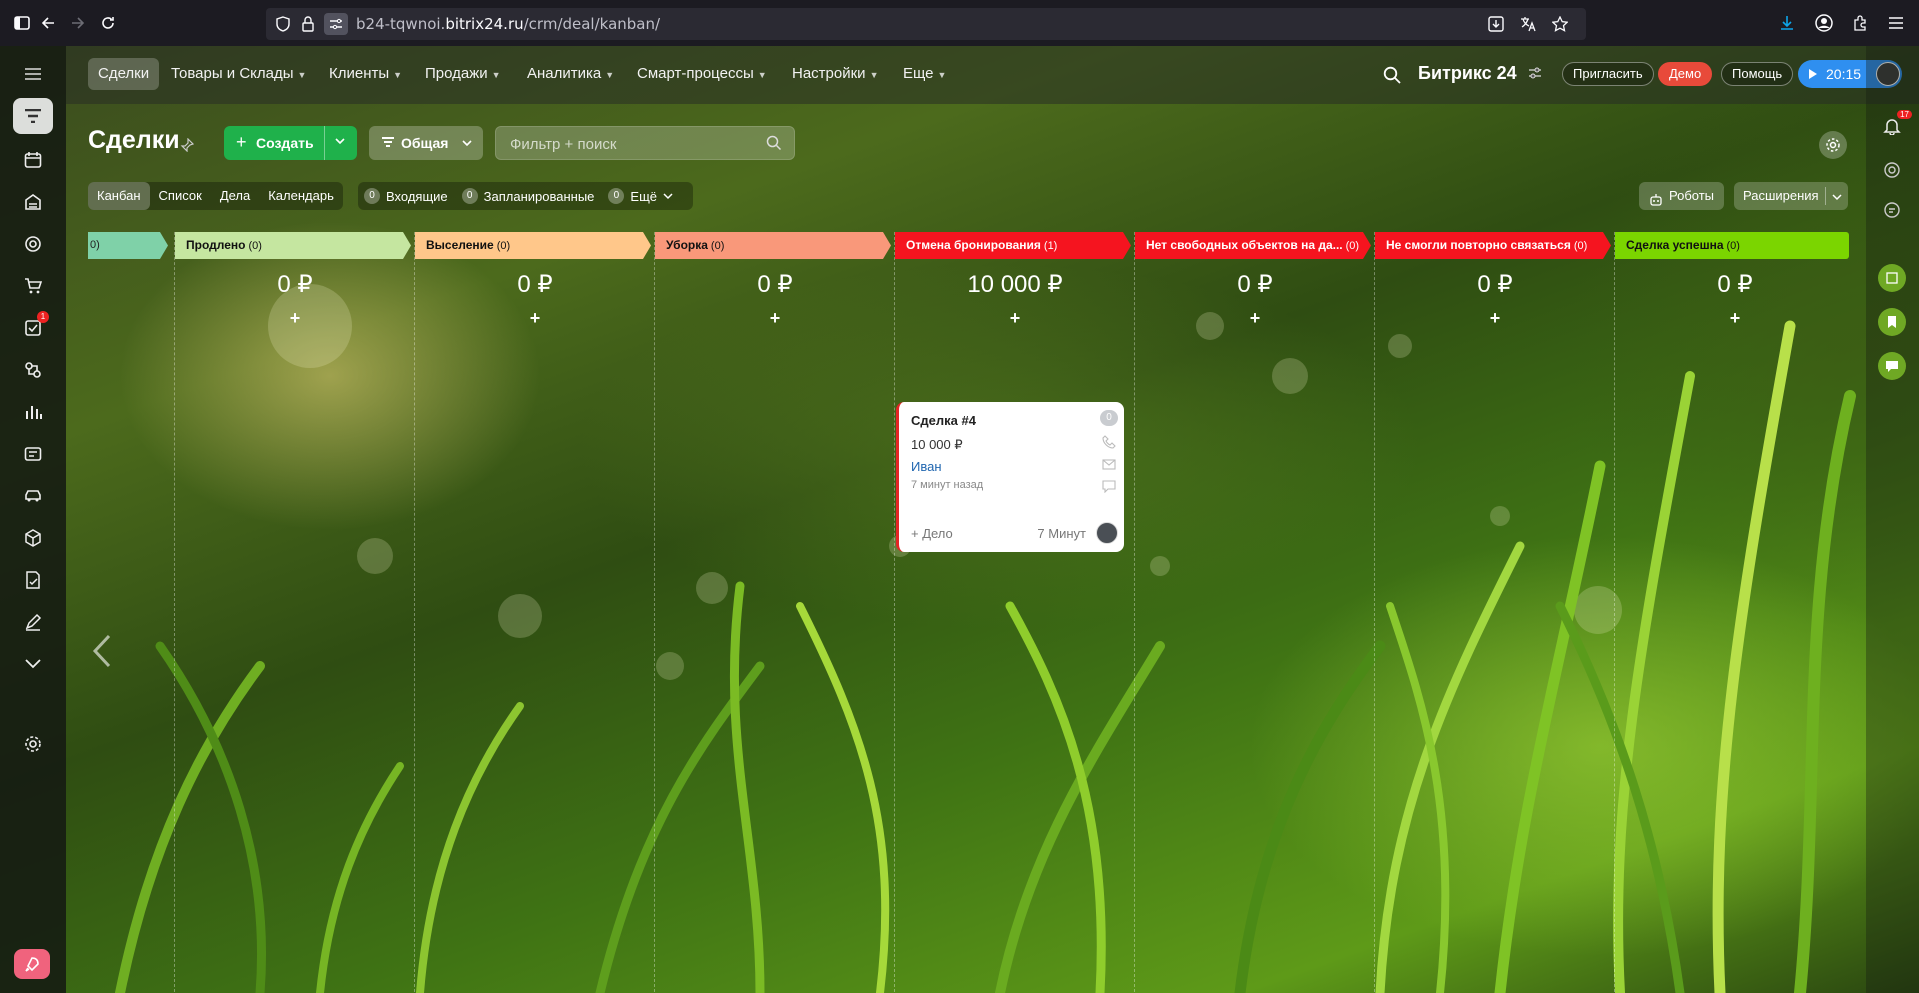 Image resolution: width=1919 pixels, height=993 pixels. Describe the element at coordinates (1109, 486) in the screenshot. I see `chat-icon` at that location.